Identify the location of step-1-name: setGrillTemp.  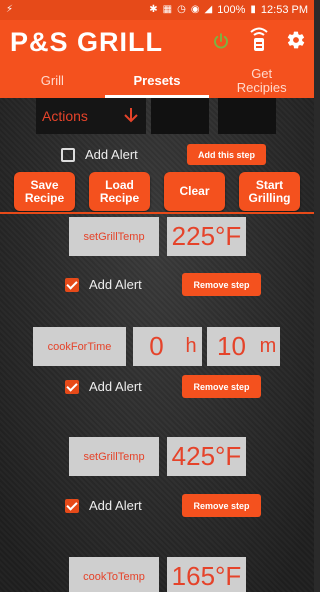
(114, 236).